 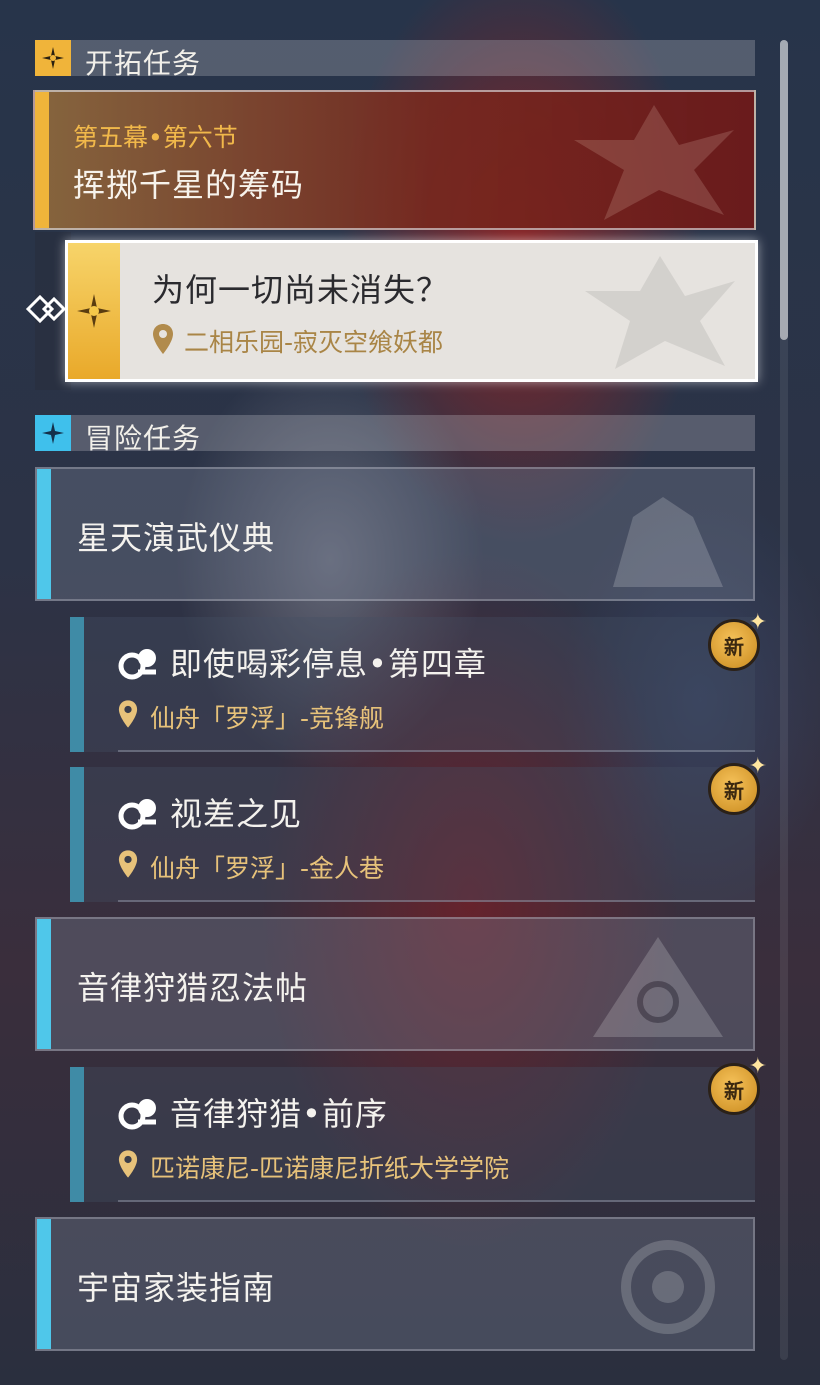 I want to click on chapter-emblem-icon, so click(x=654, y=162).